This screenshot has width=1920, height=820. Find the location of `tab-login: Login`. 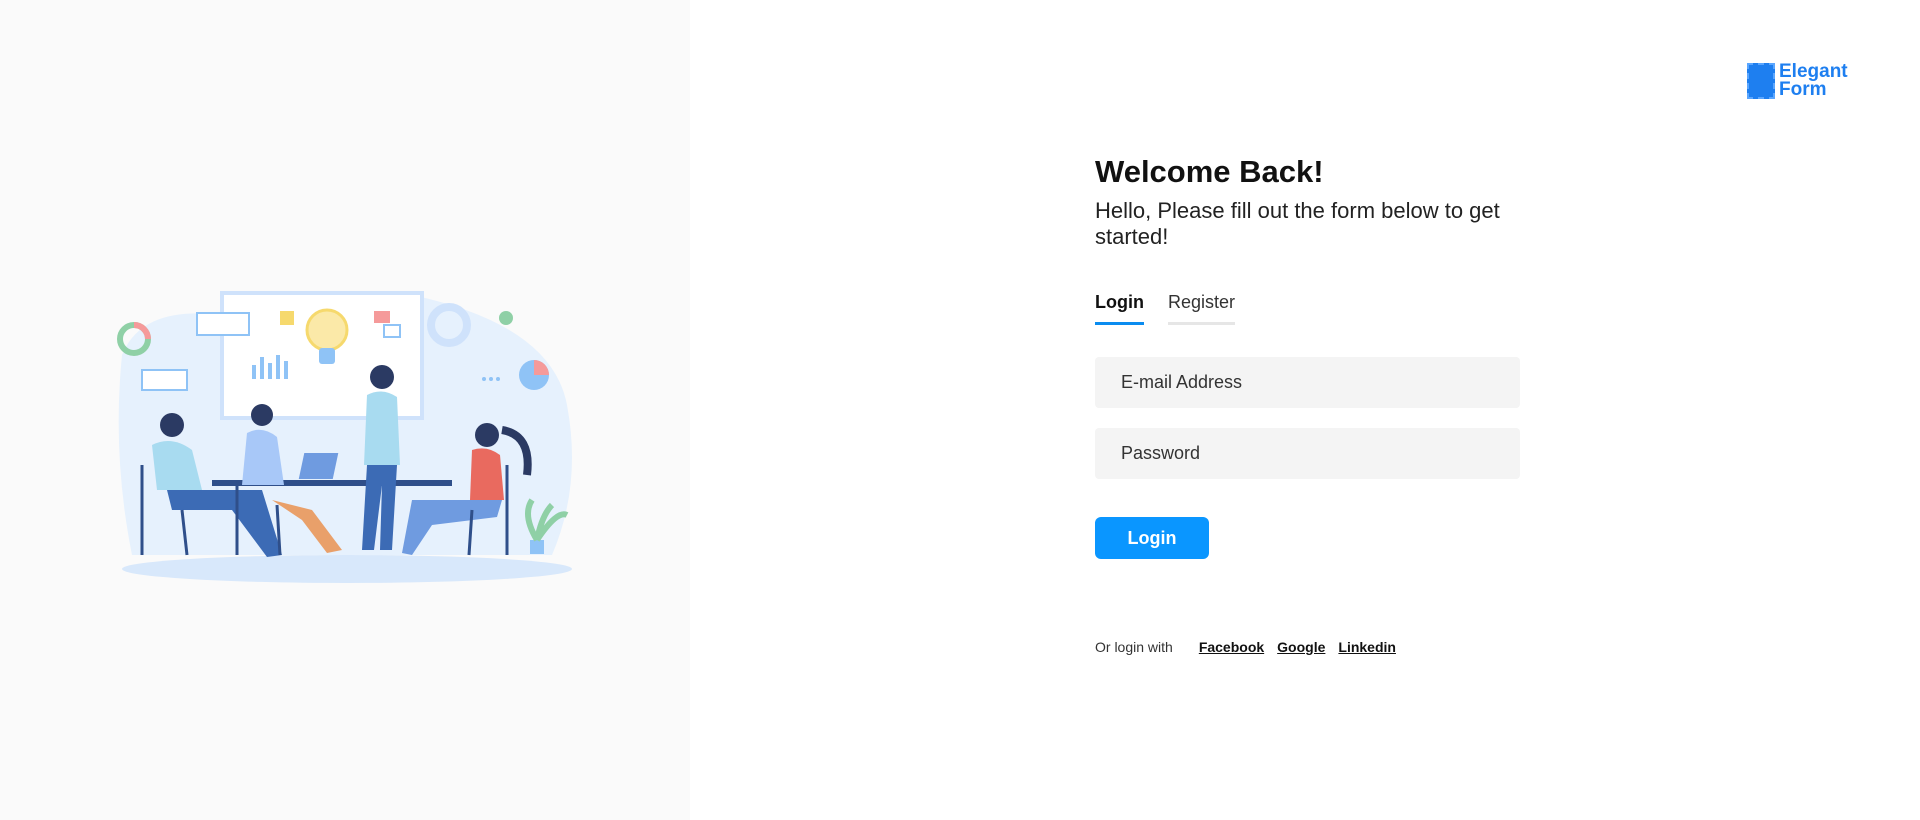

tab-login: Login is located at coordinates (1119, 308).